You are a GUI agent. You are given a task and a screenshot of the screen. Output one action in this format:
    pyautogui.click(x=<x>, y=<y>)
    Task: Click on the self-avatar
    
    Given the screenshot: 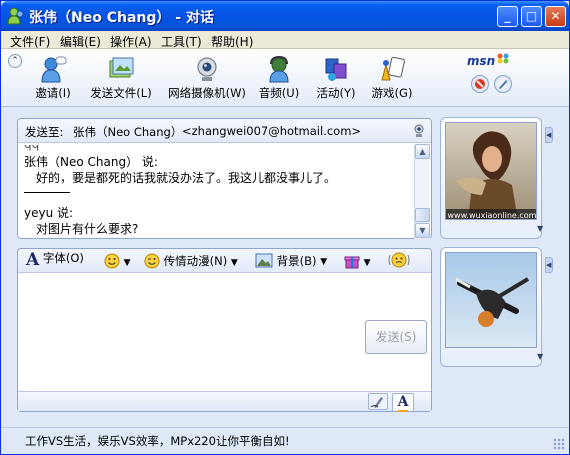 What is the action you would take?
    pyautogui.click(x=491, y=300)
    